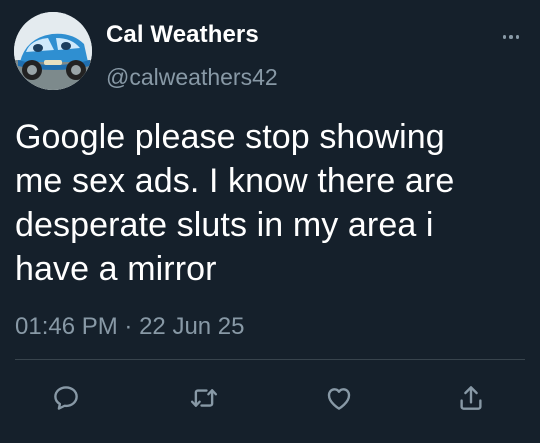  I want to click on share-button, so click(471, 398).